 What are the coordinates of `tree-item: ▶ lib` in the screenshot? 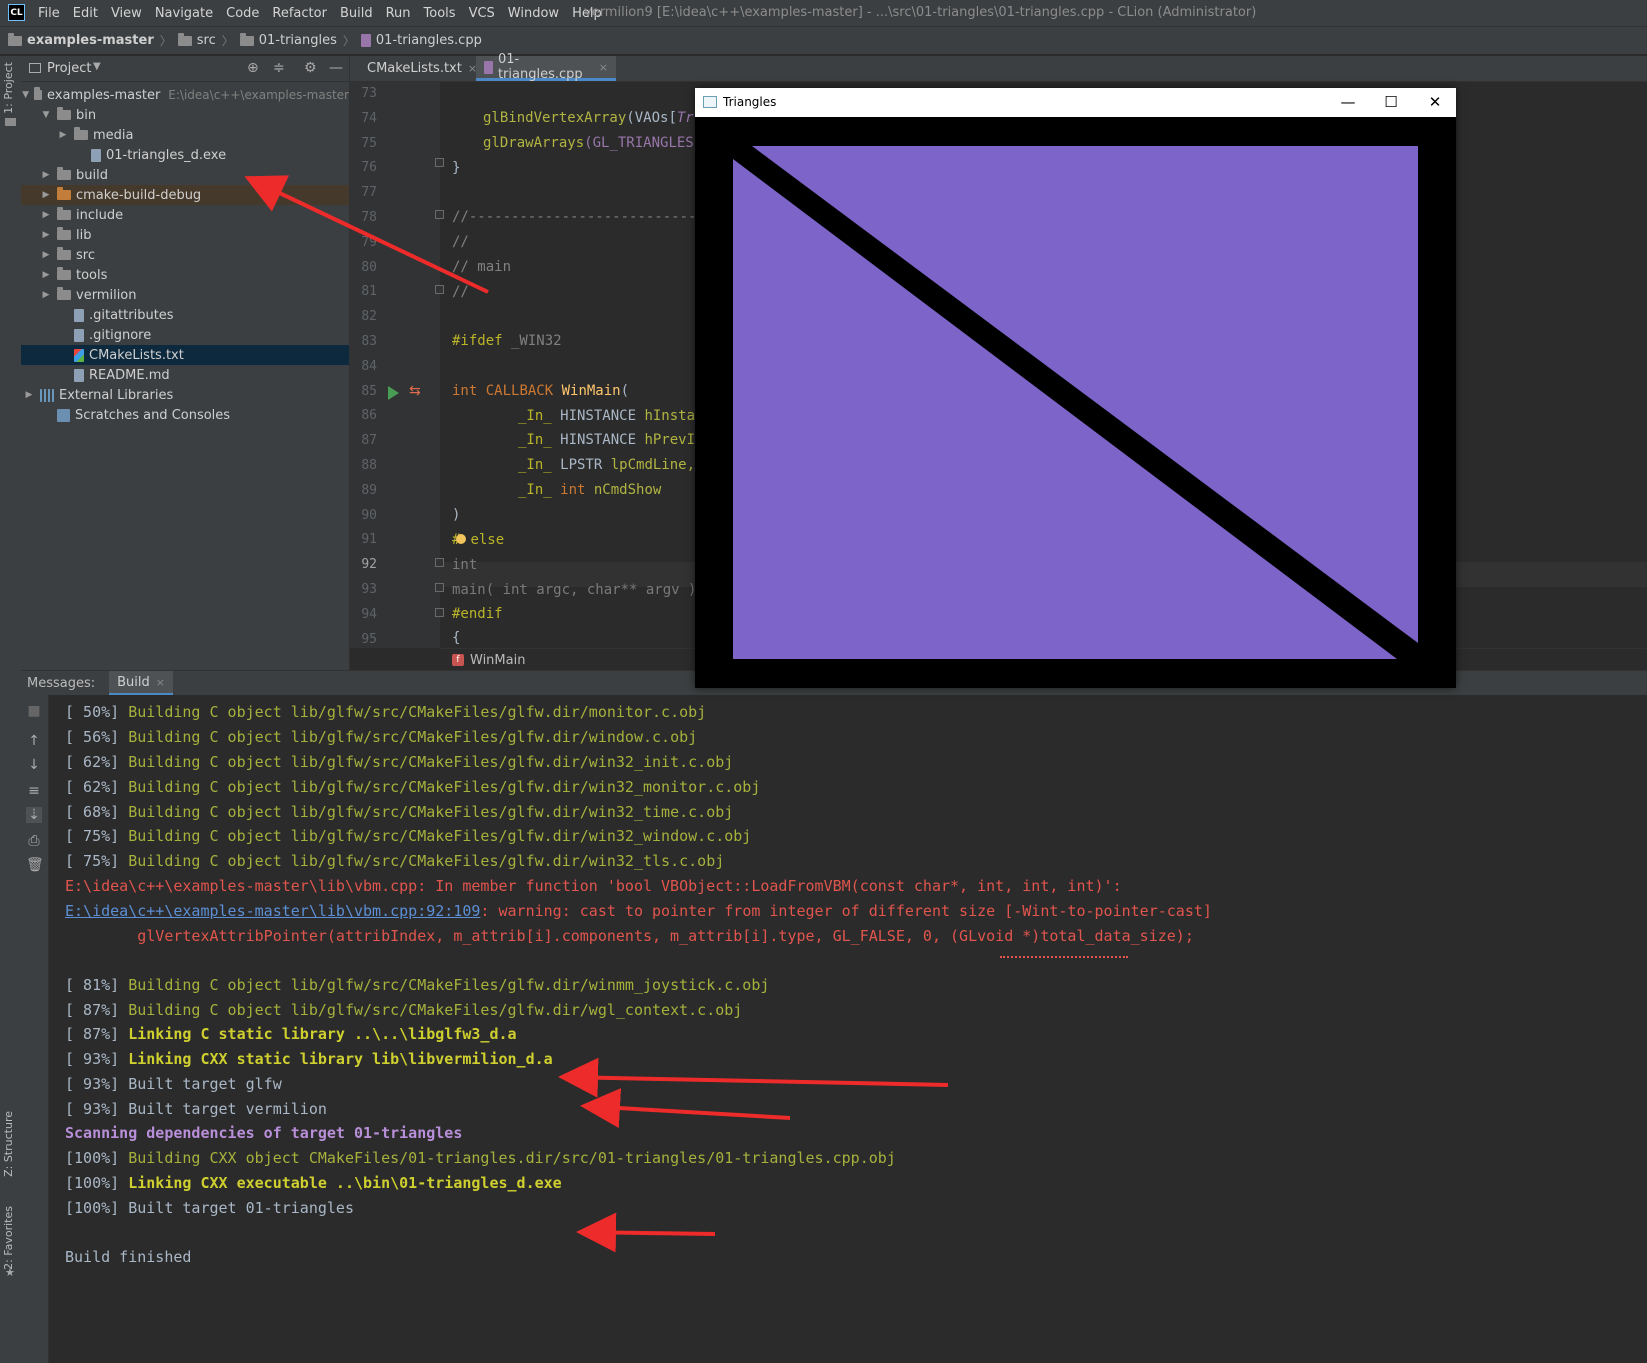 It's located at (185, 235).